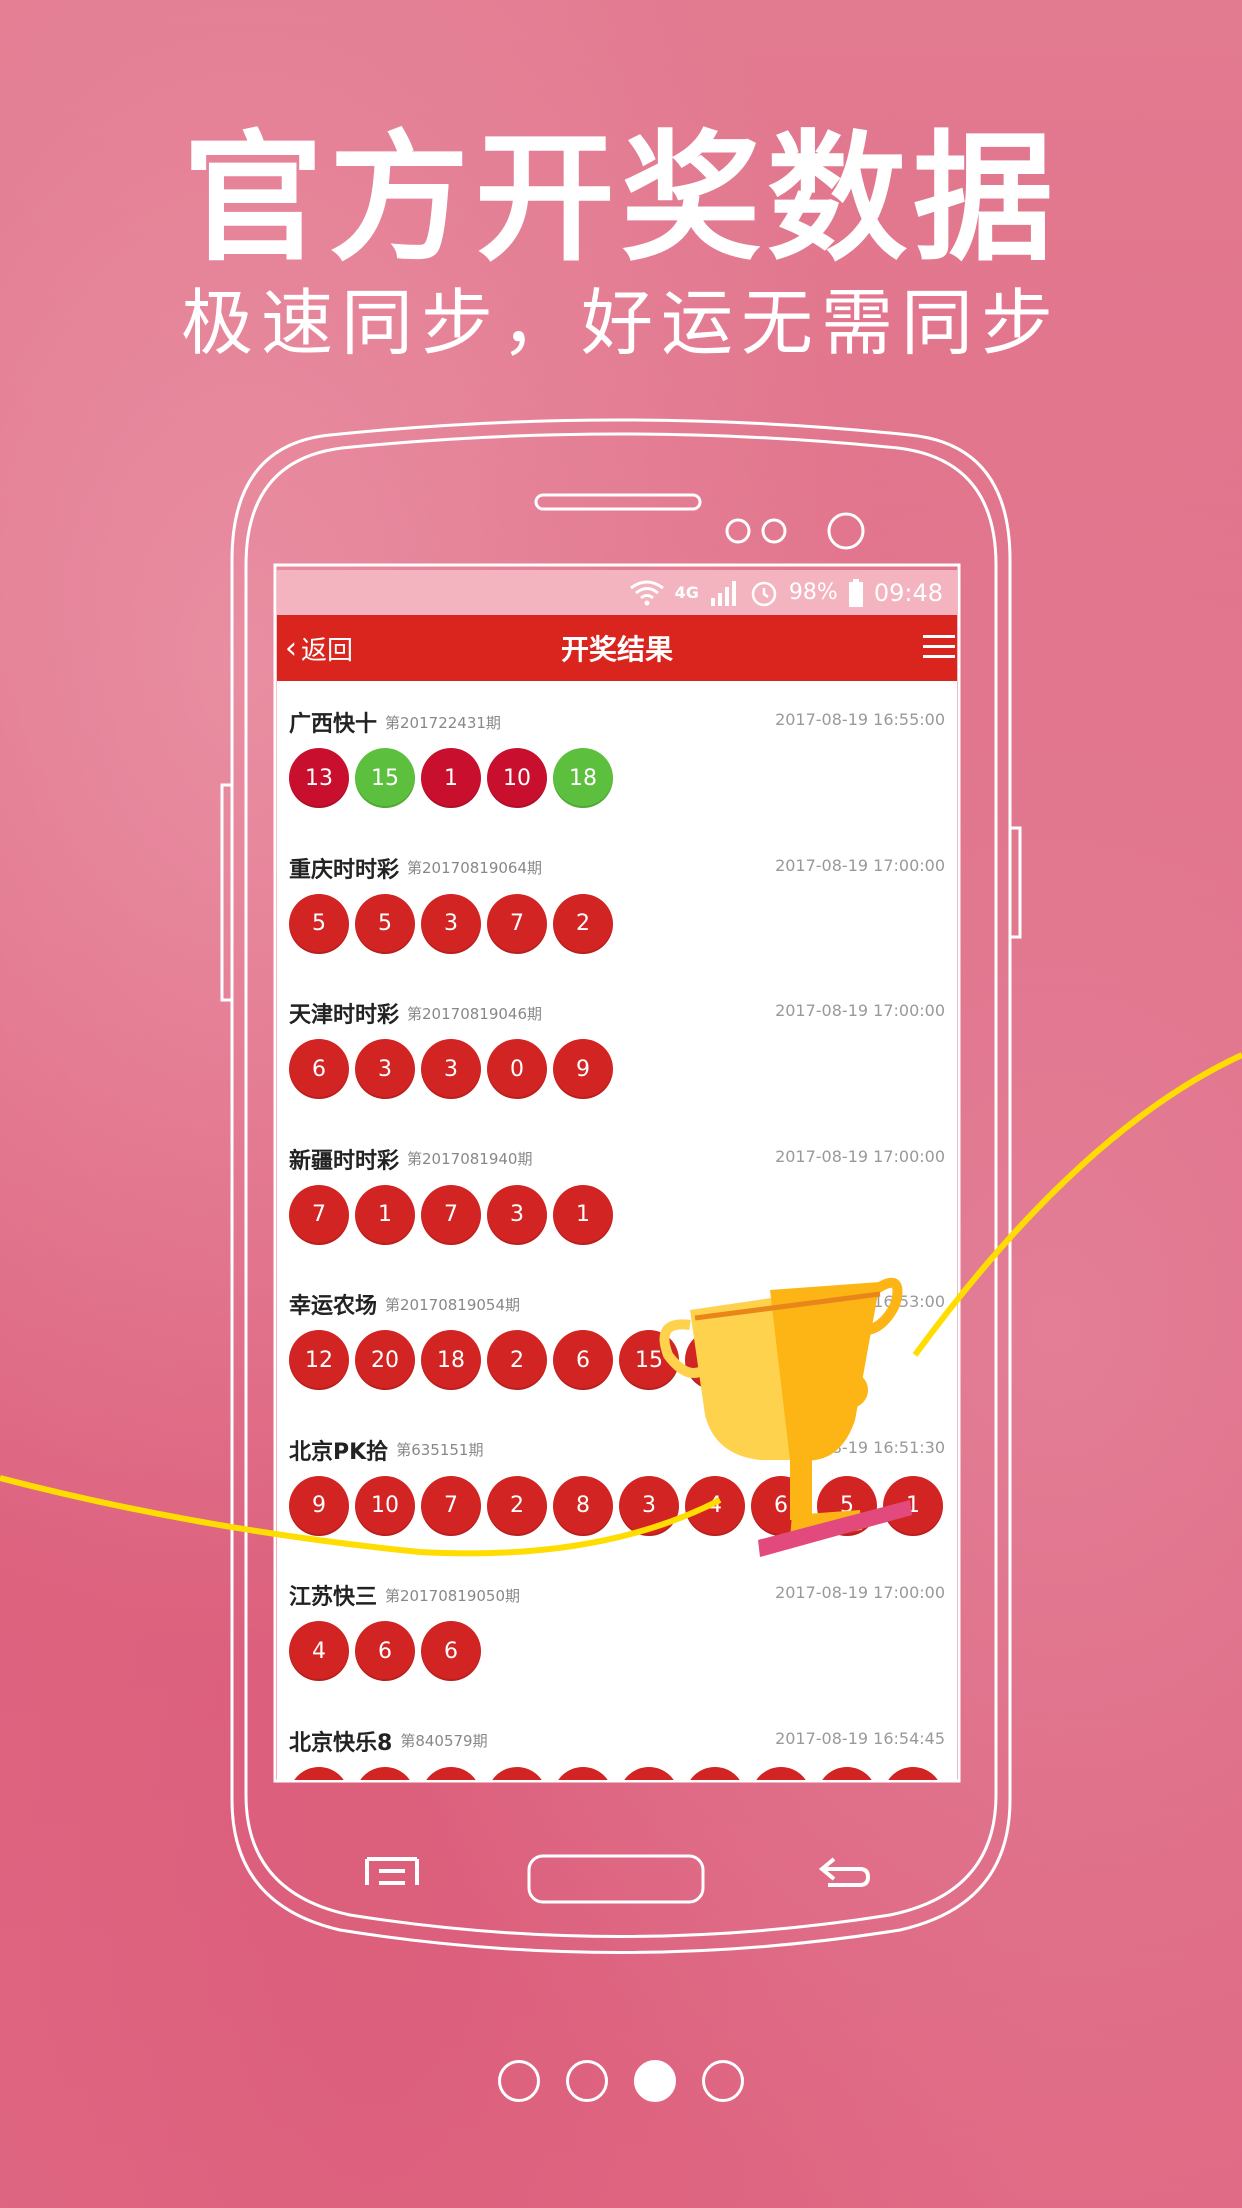  Describe the element at coordinates (319, 778) in the screenshot. I see `number-ball: 13` at that location.